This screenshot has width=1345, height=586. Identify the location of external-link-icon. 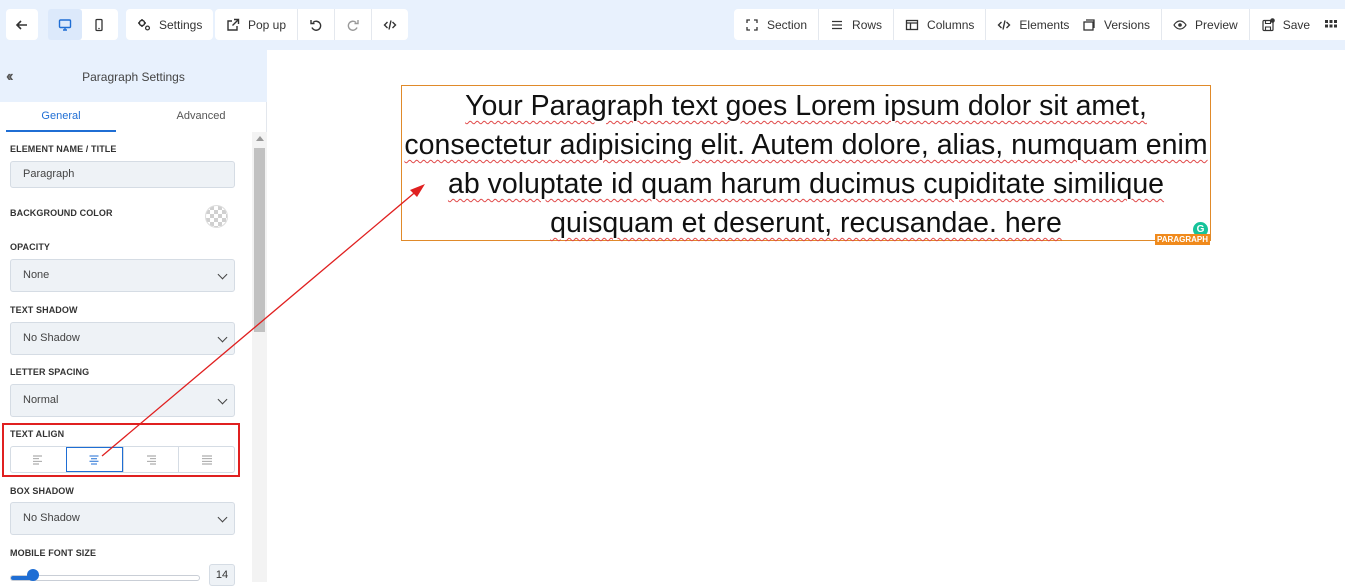
(233, 25).